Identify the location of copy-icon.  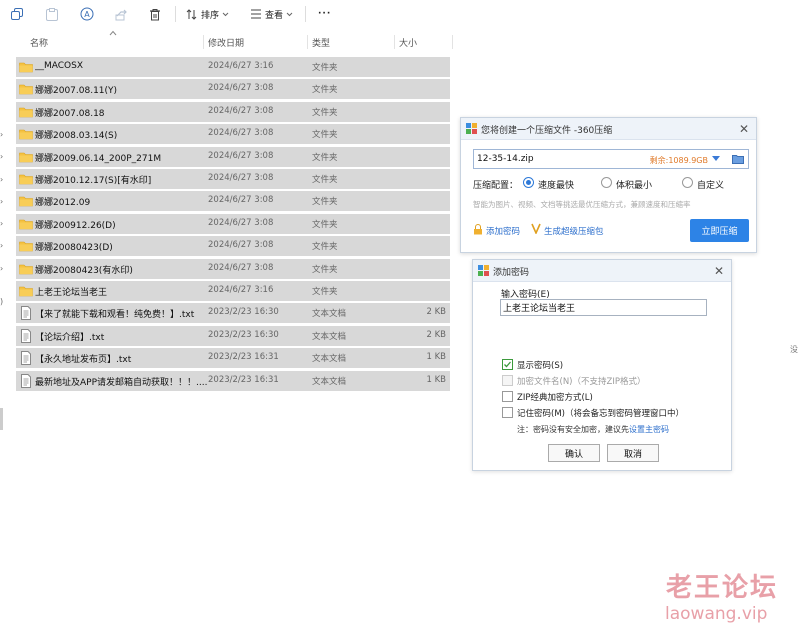
(17, 14).